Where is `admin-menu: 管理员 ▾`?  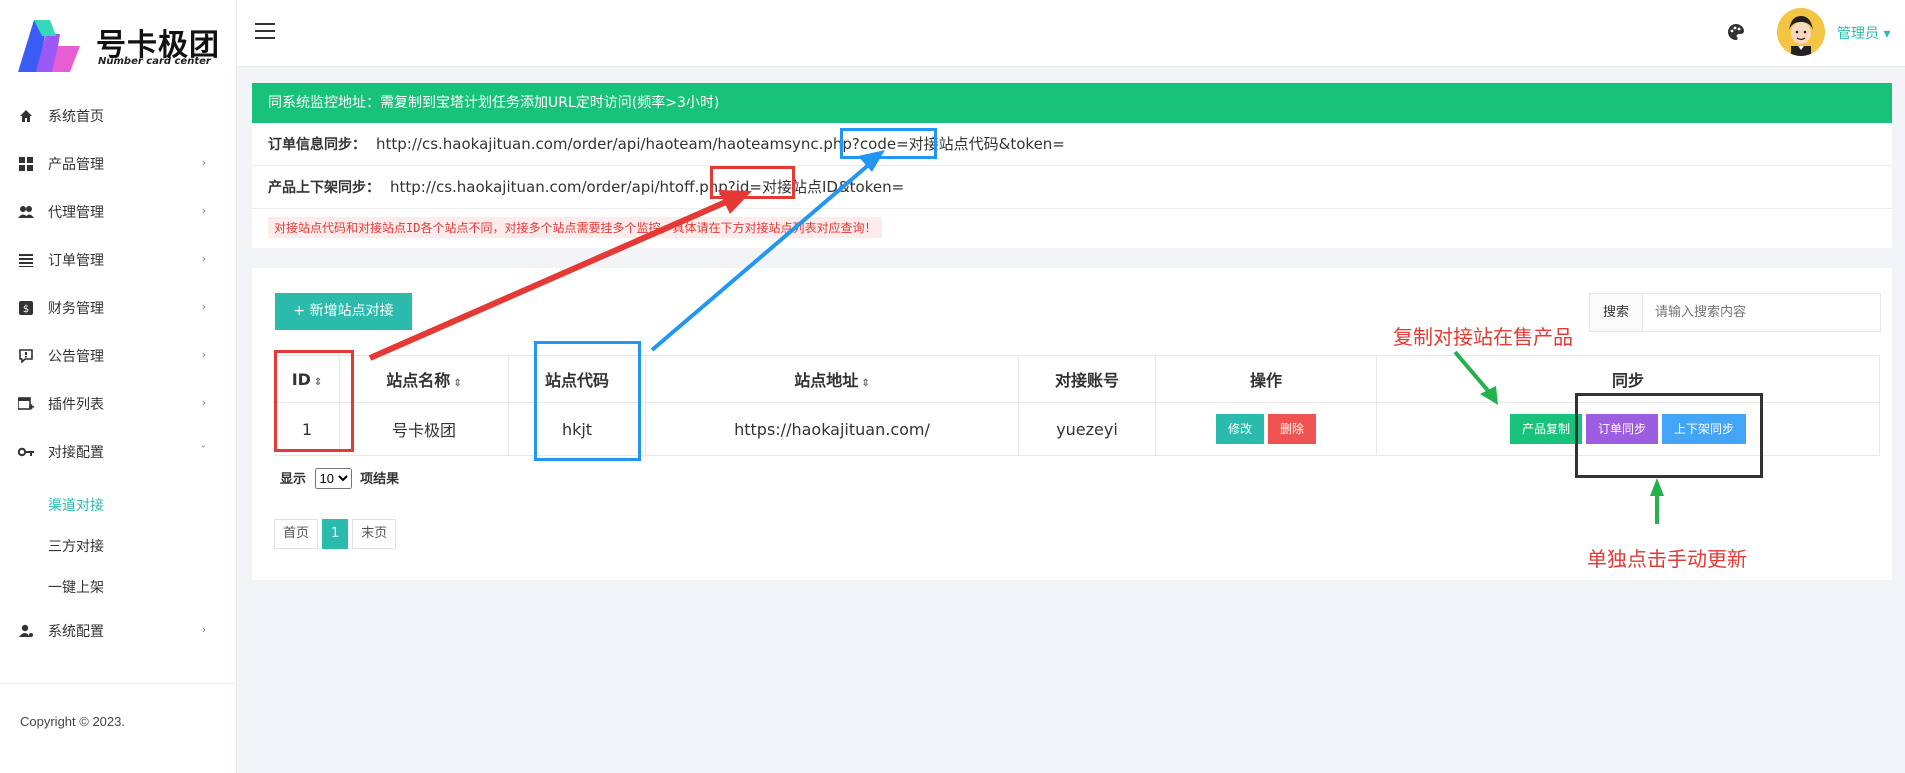
admin-menu: 管理员 ▾ is located at coordinates (1863, 33).